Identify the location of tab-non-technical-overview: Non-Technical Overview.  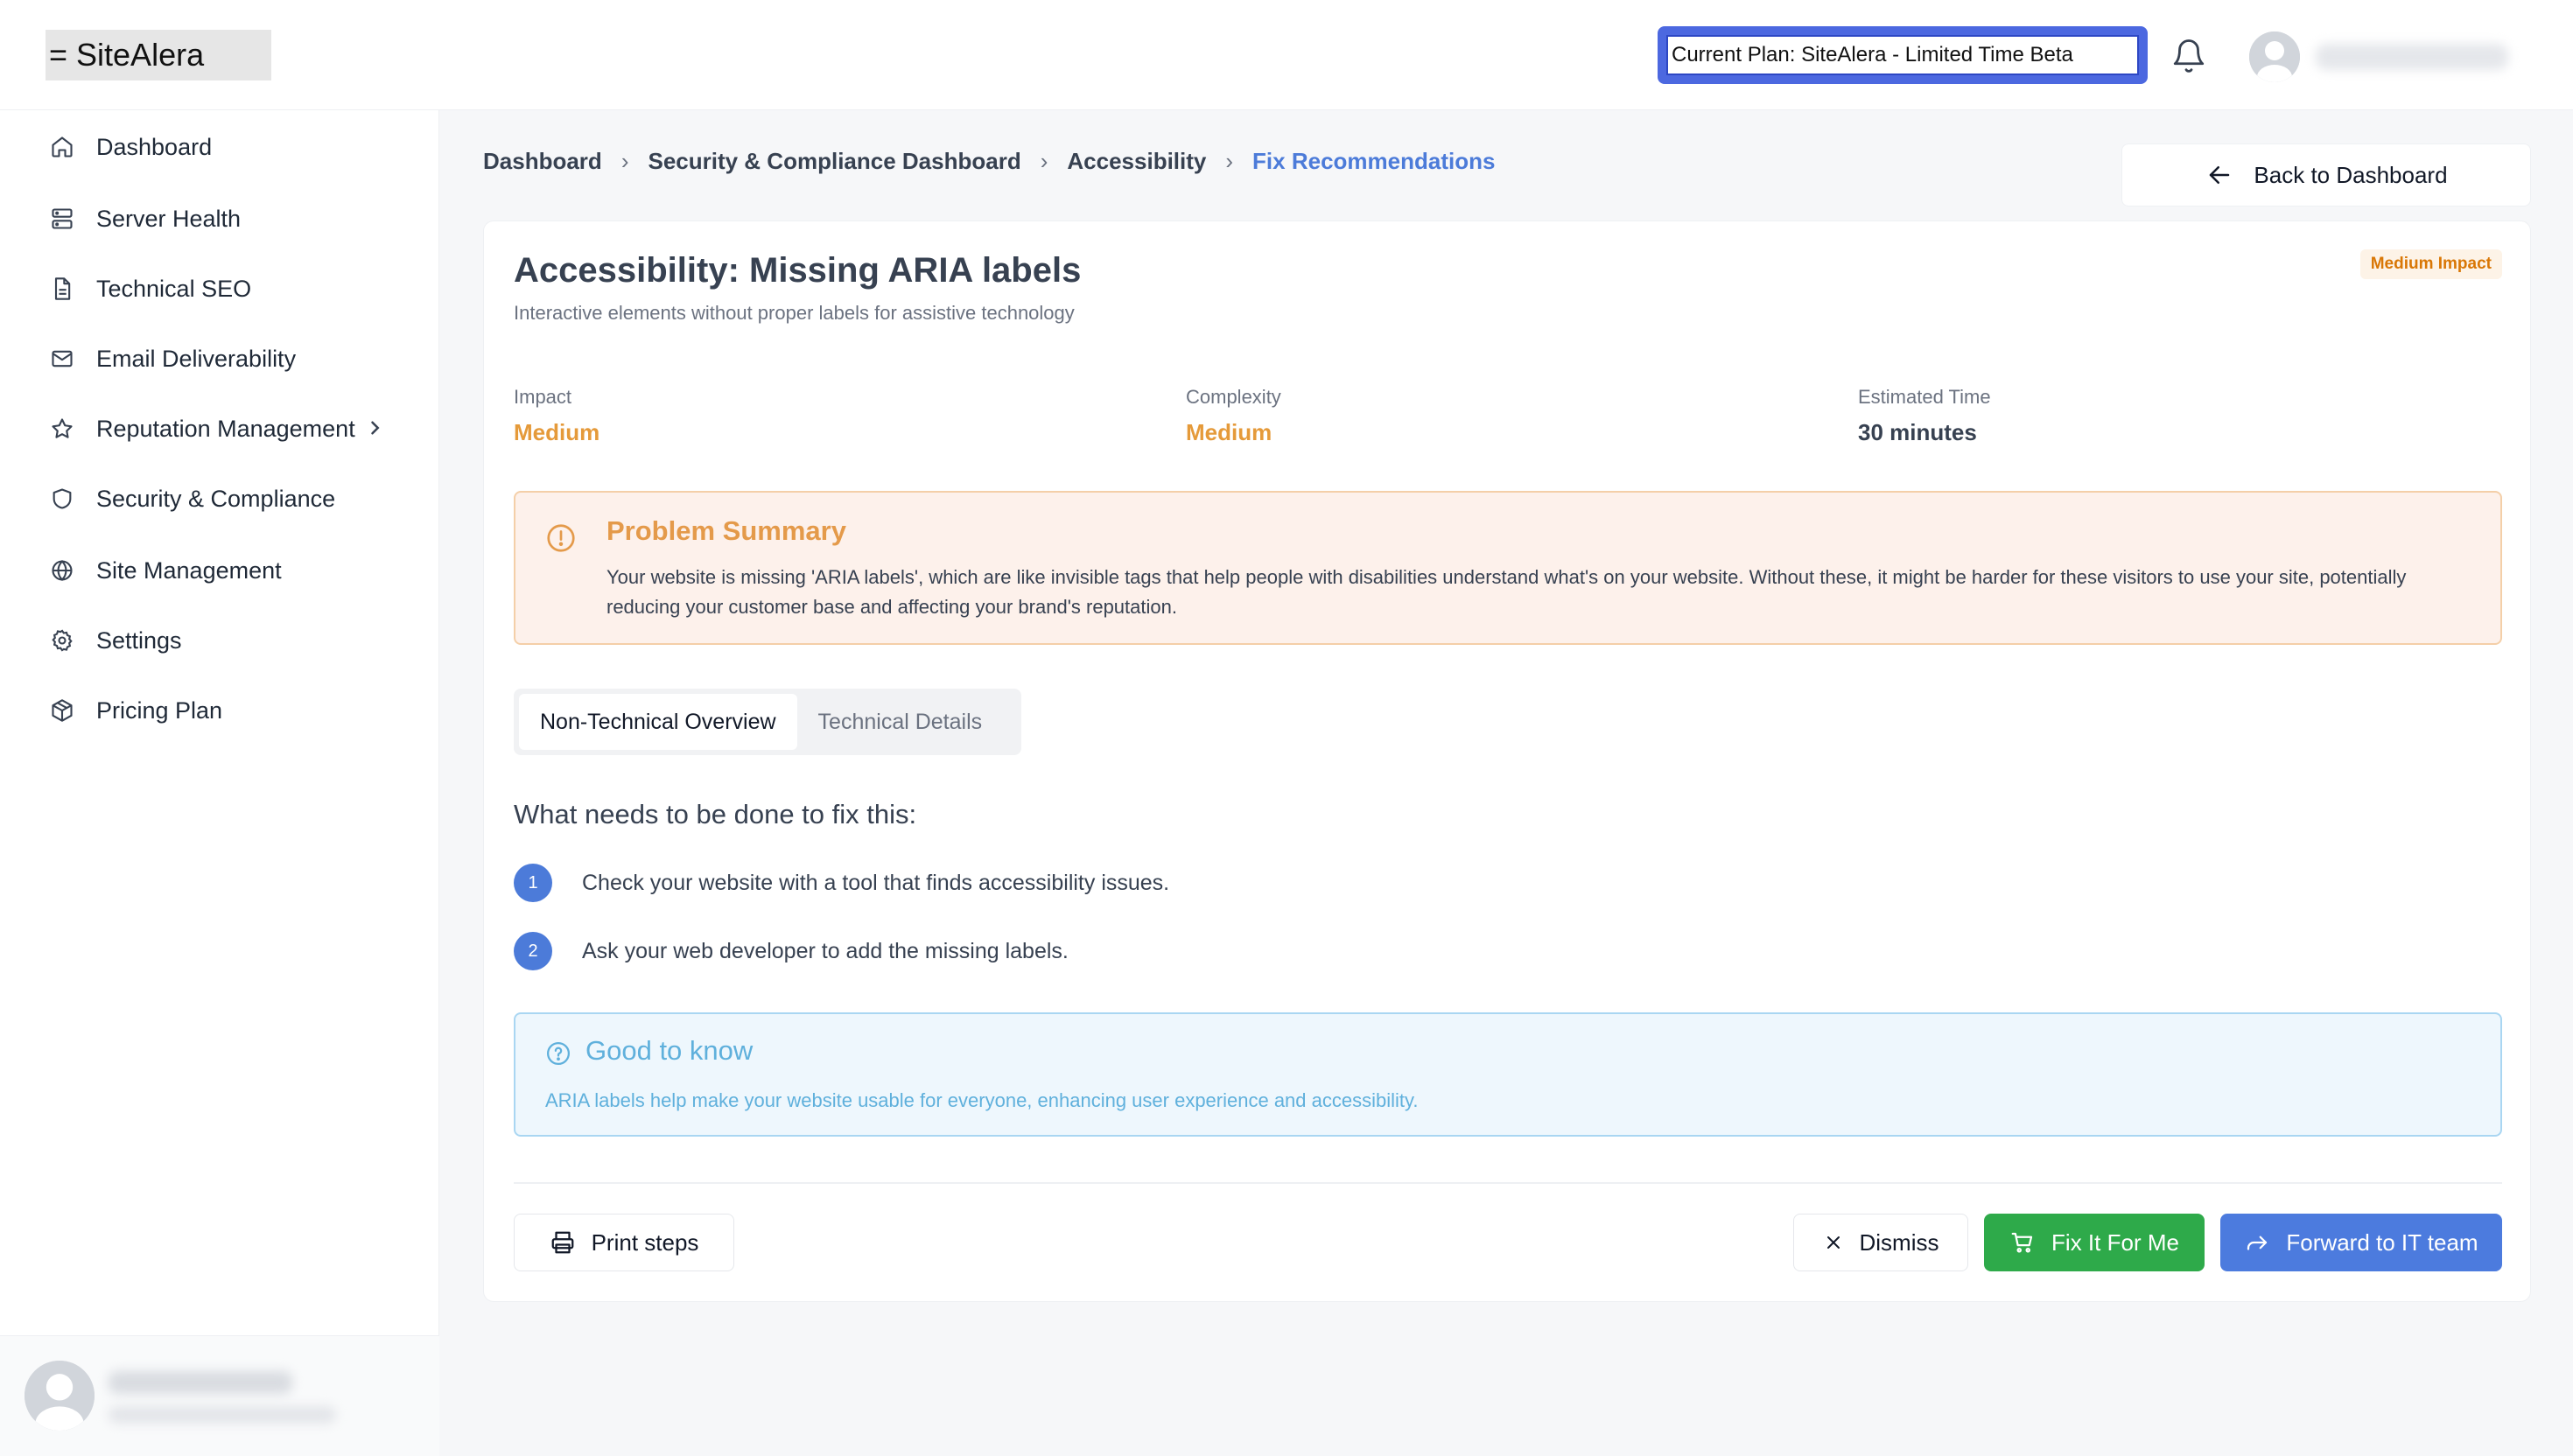
(658, 722).